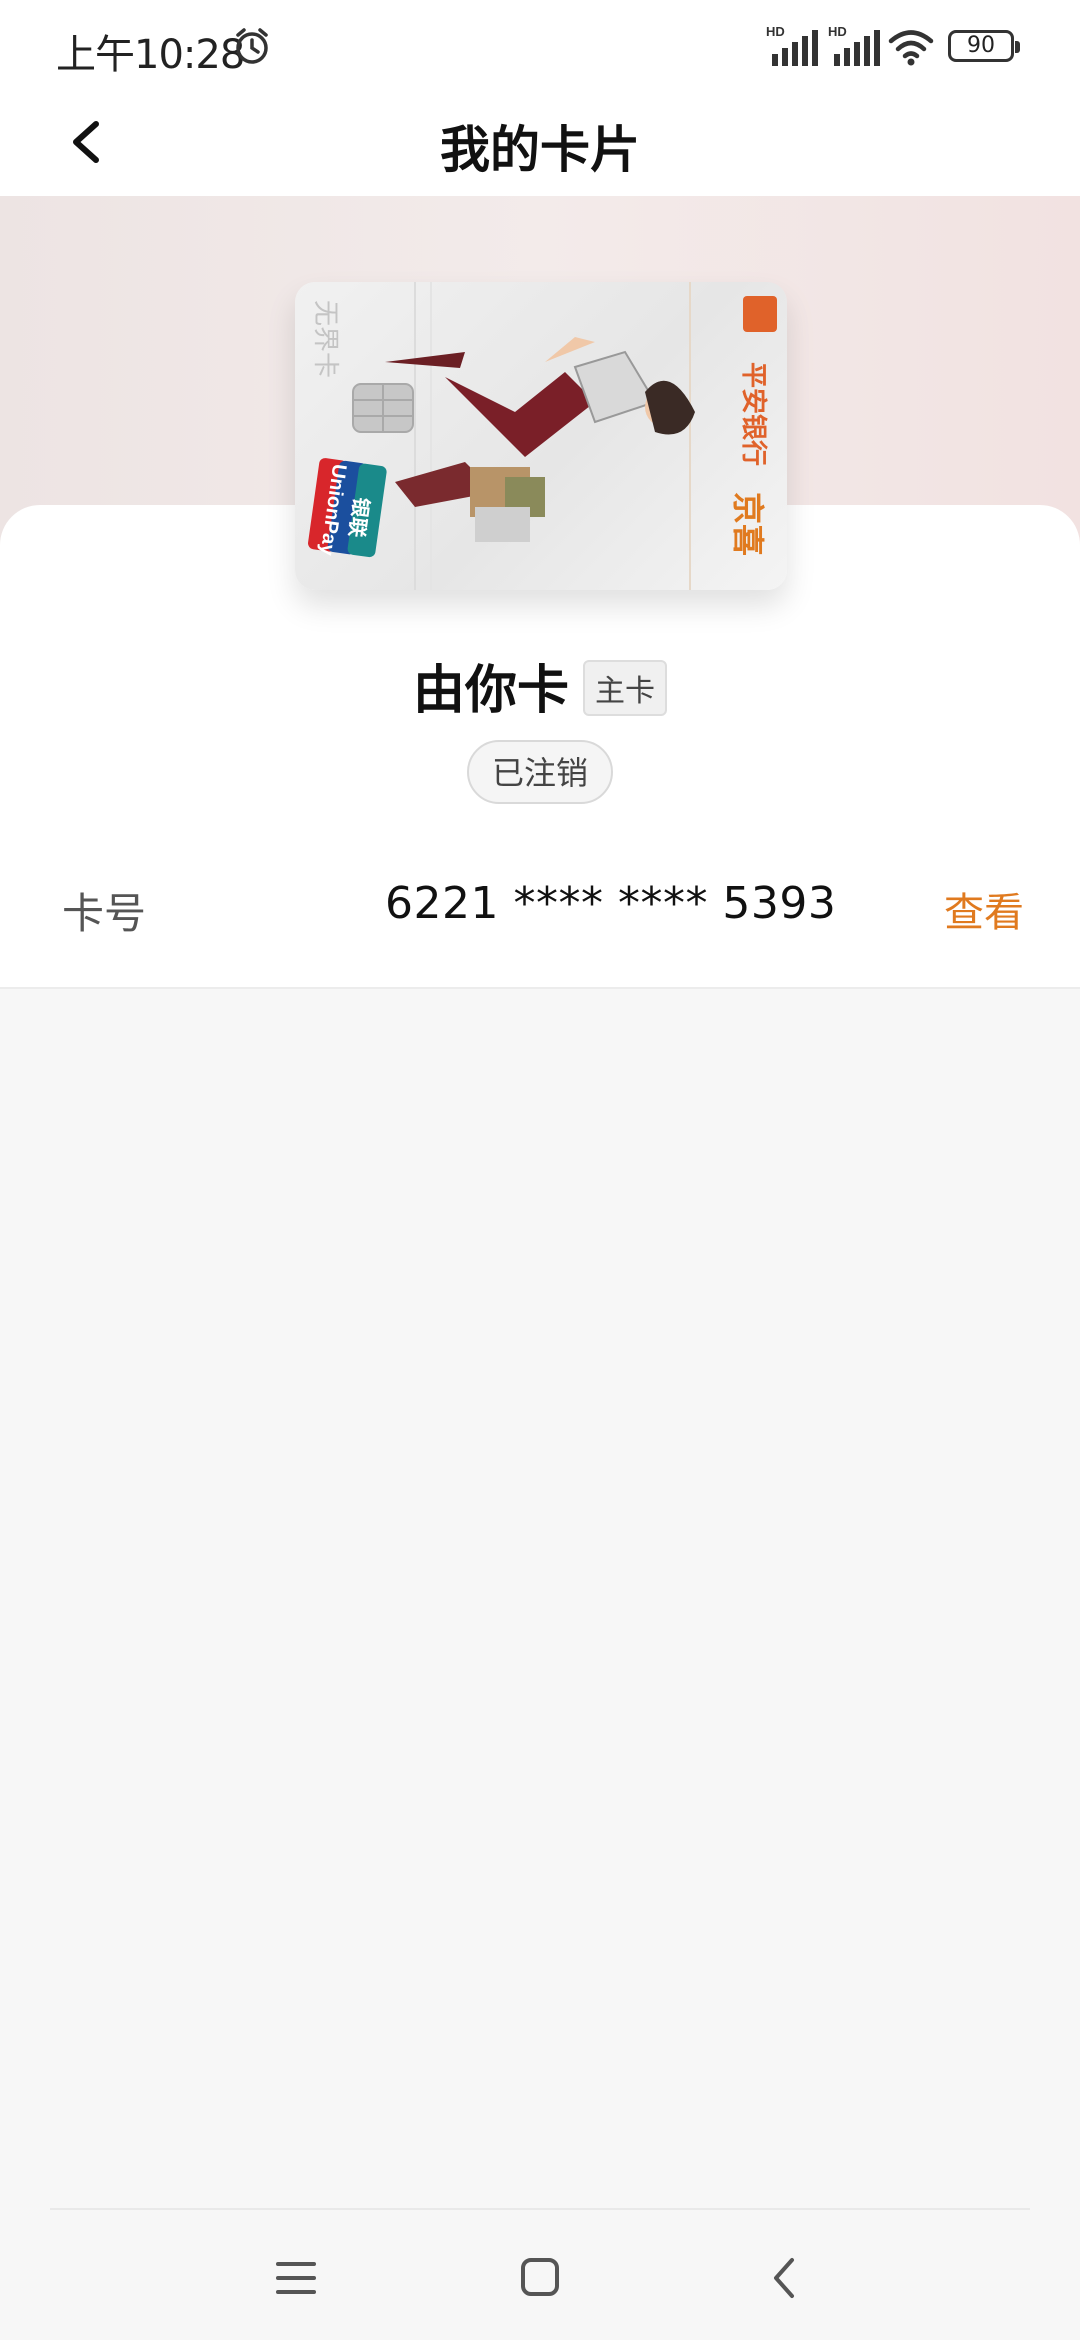 The image size is (1080, 2340). I want to click on card-role-badge: 主卡, so click(625, 688).